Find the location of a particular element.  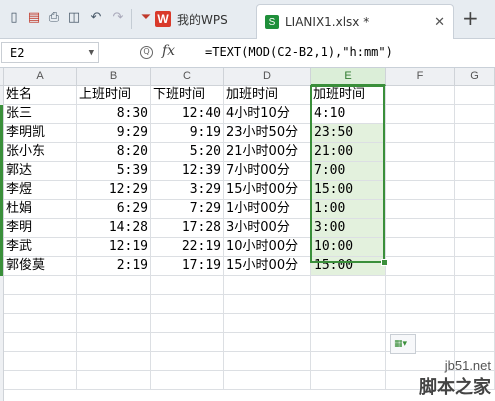

tab-my-wps: W 我的WPS is located at coordinates (202, 19).